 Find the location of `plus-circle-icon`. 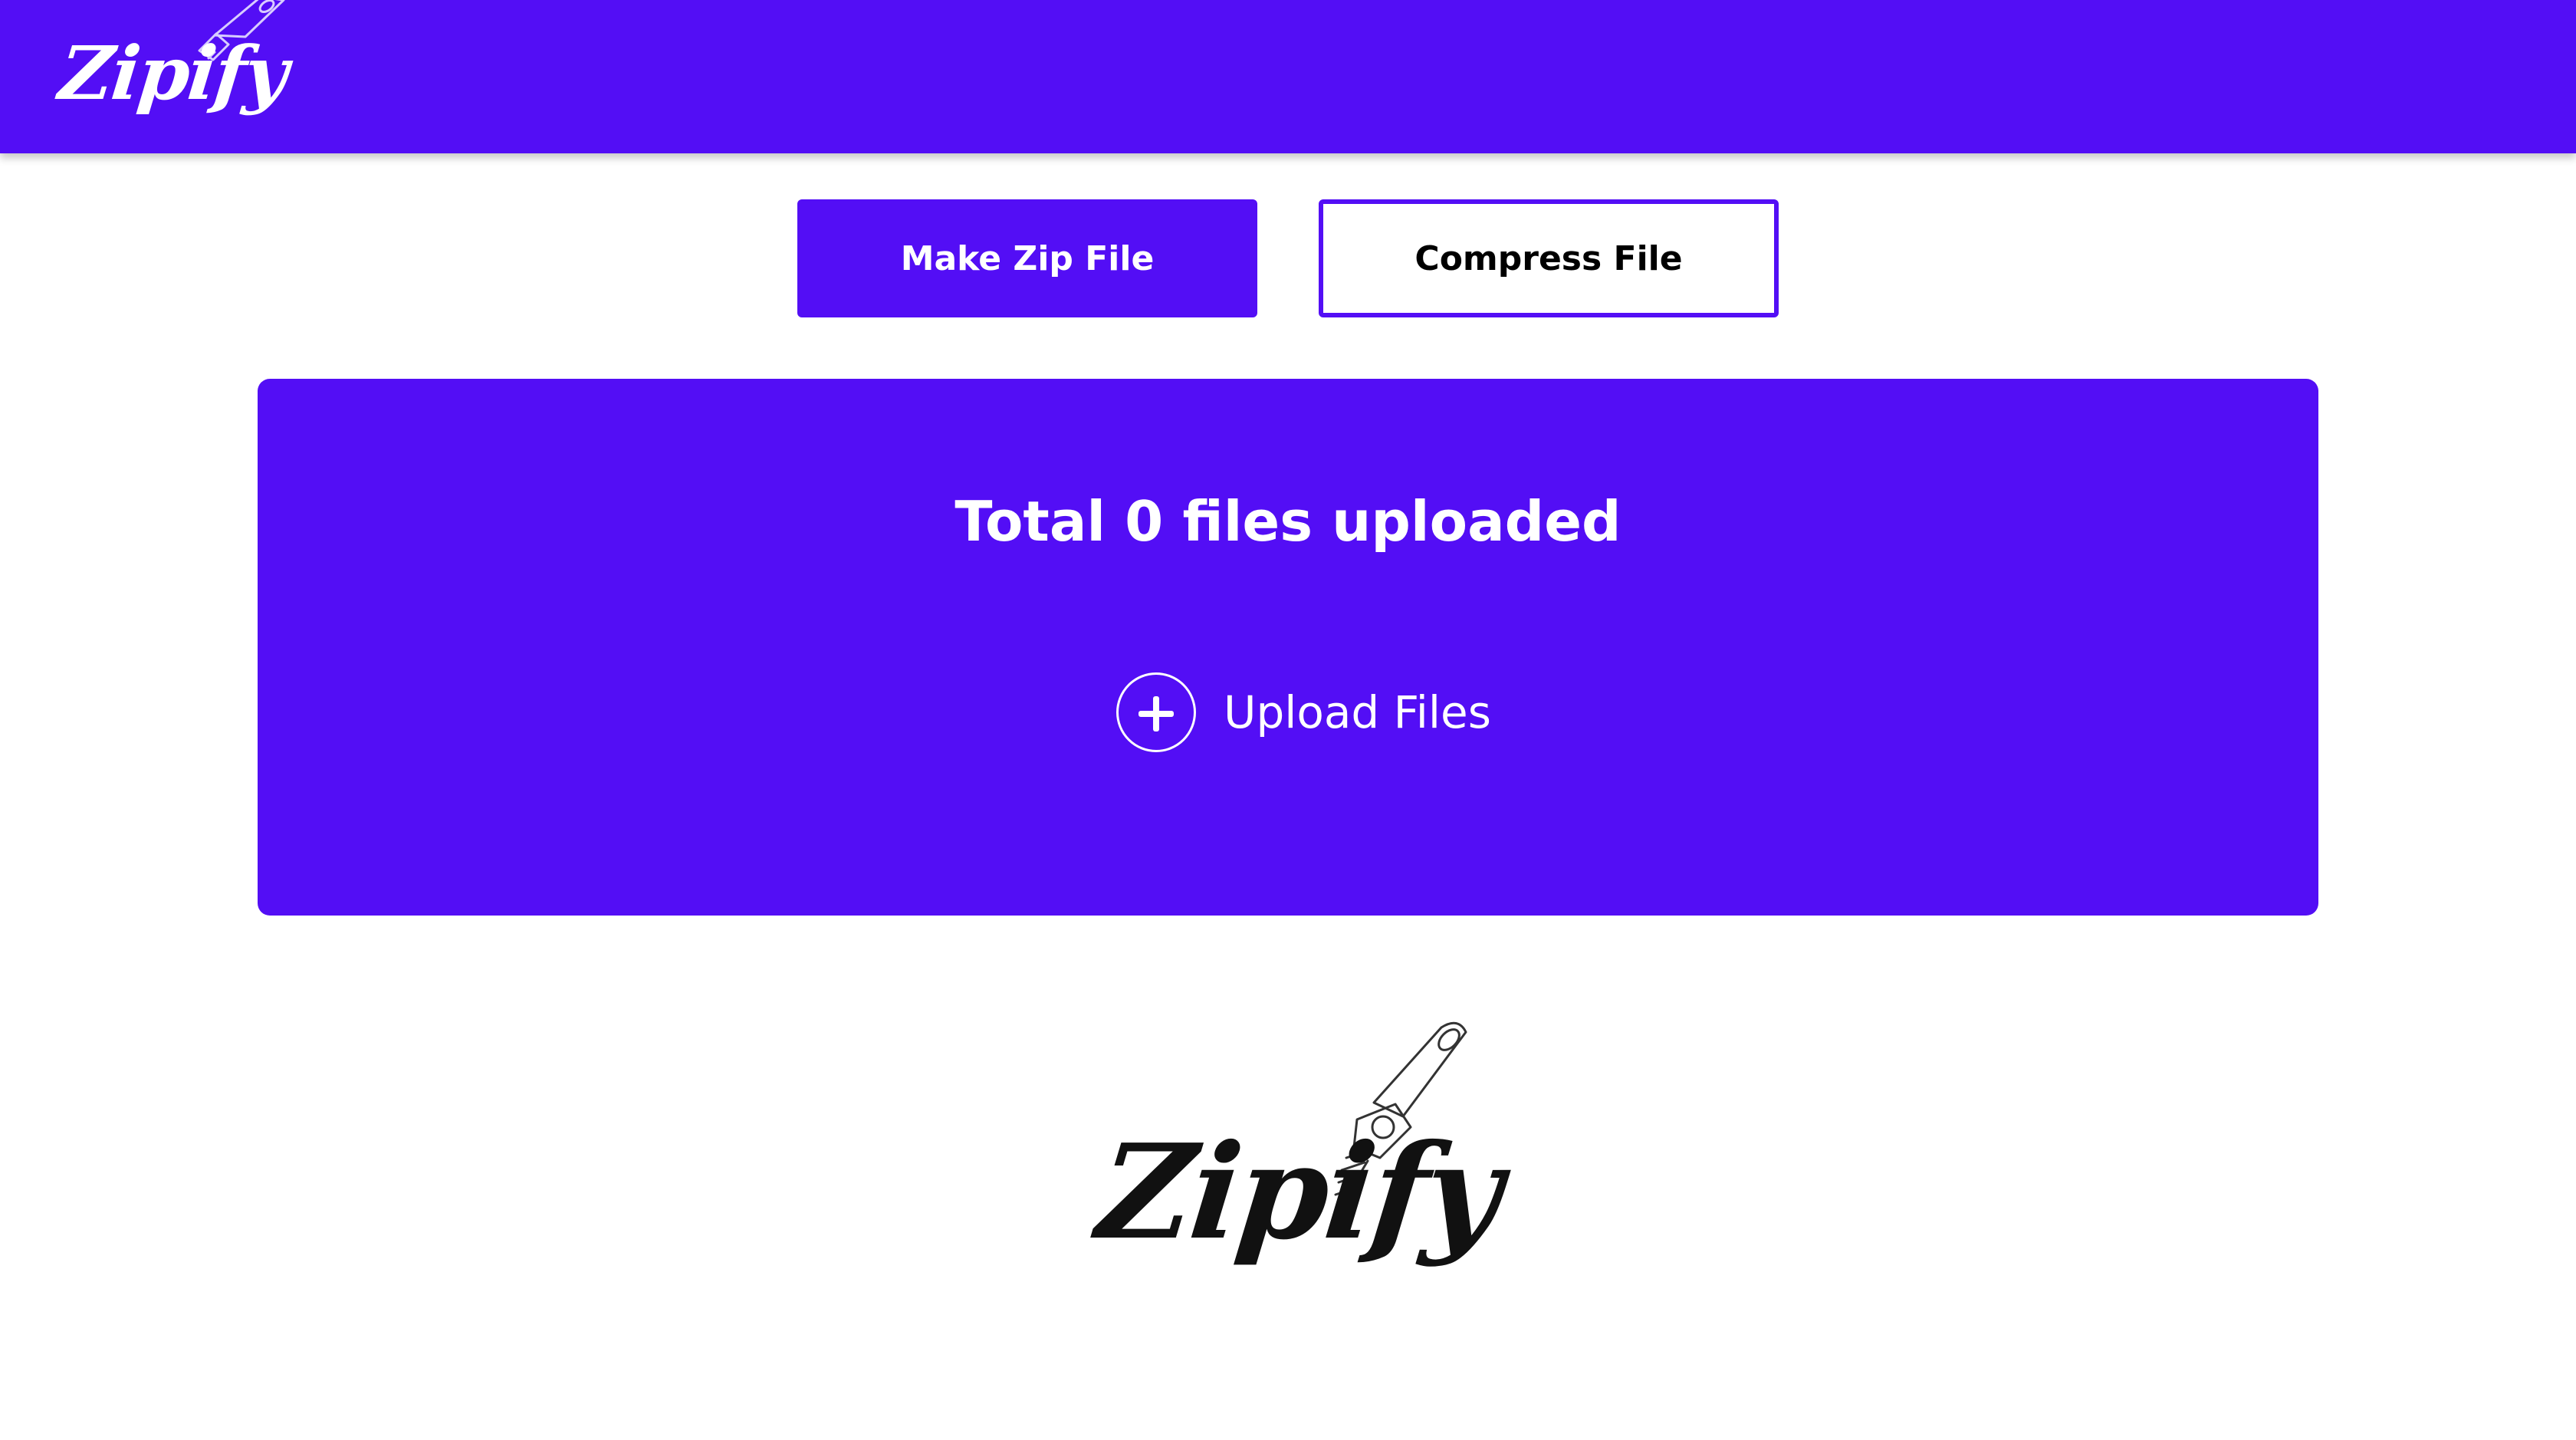

plus-circle-icon is located at coordinates (1156, 712).